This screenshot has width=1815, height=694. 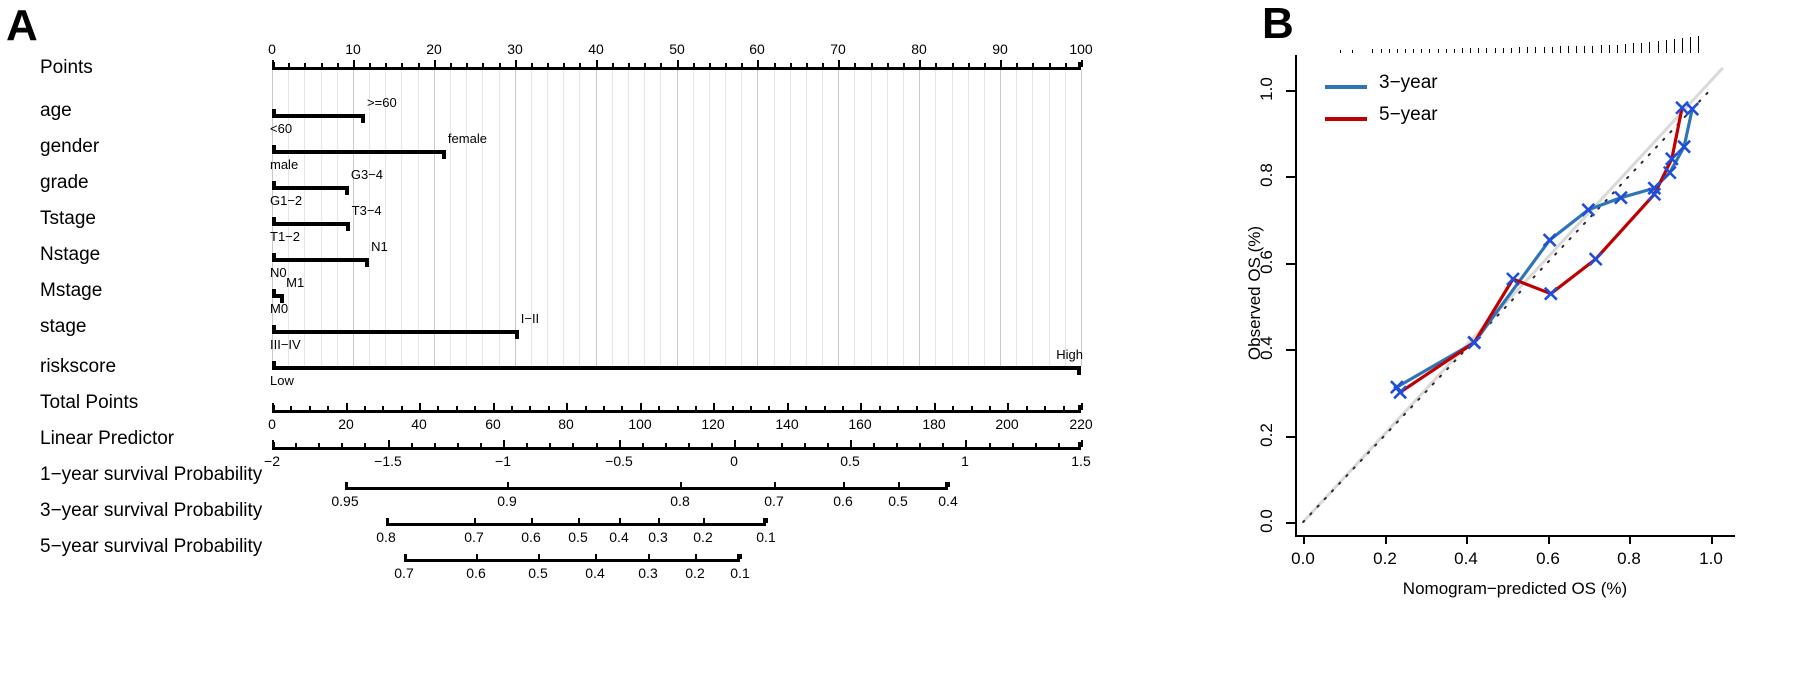 What do you see at coordinates (388, 461) in the screenshot?
I see `linear-predictor-axis-tick-label: −1.5` at bounding box center [388, 461].